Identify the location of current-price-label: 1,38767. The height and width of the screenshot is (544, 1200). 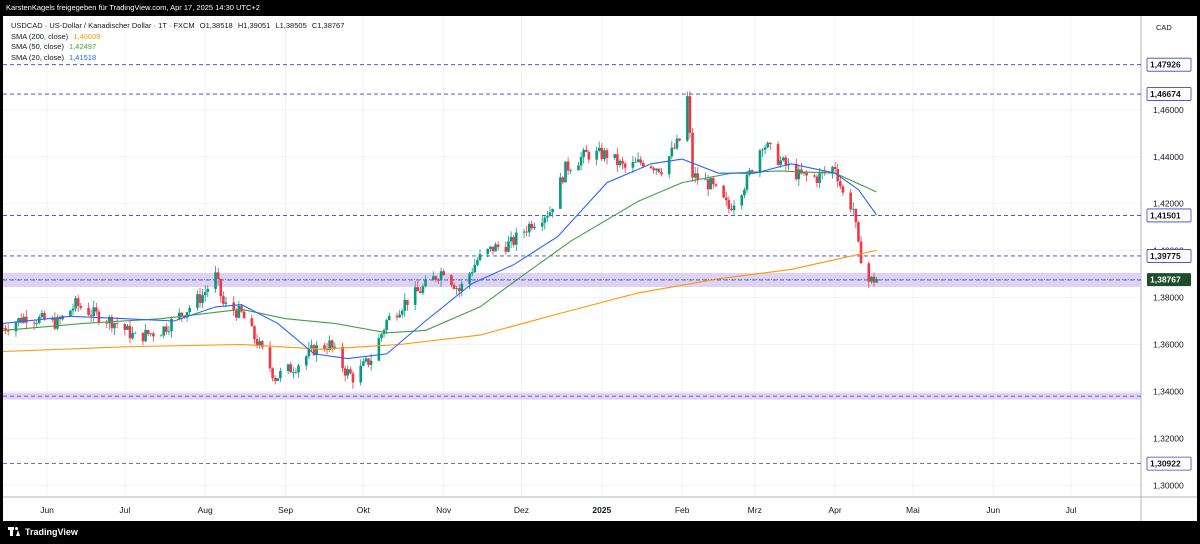
(1165, 280).